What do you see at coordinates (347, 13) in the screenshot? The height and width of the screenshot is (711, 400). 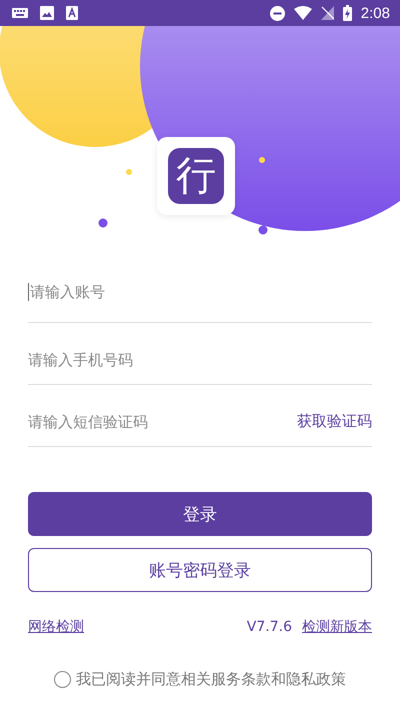 I see `battery-charging-icon` at bounding box center [347, 13].